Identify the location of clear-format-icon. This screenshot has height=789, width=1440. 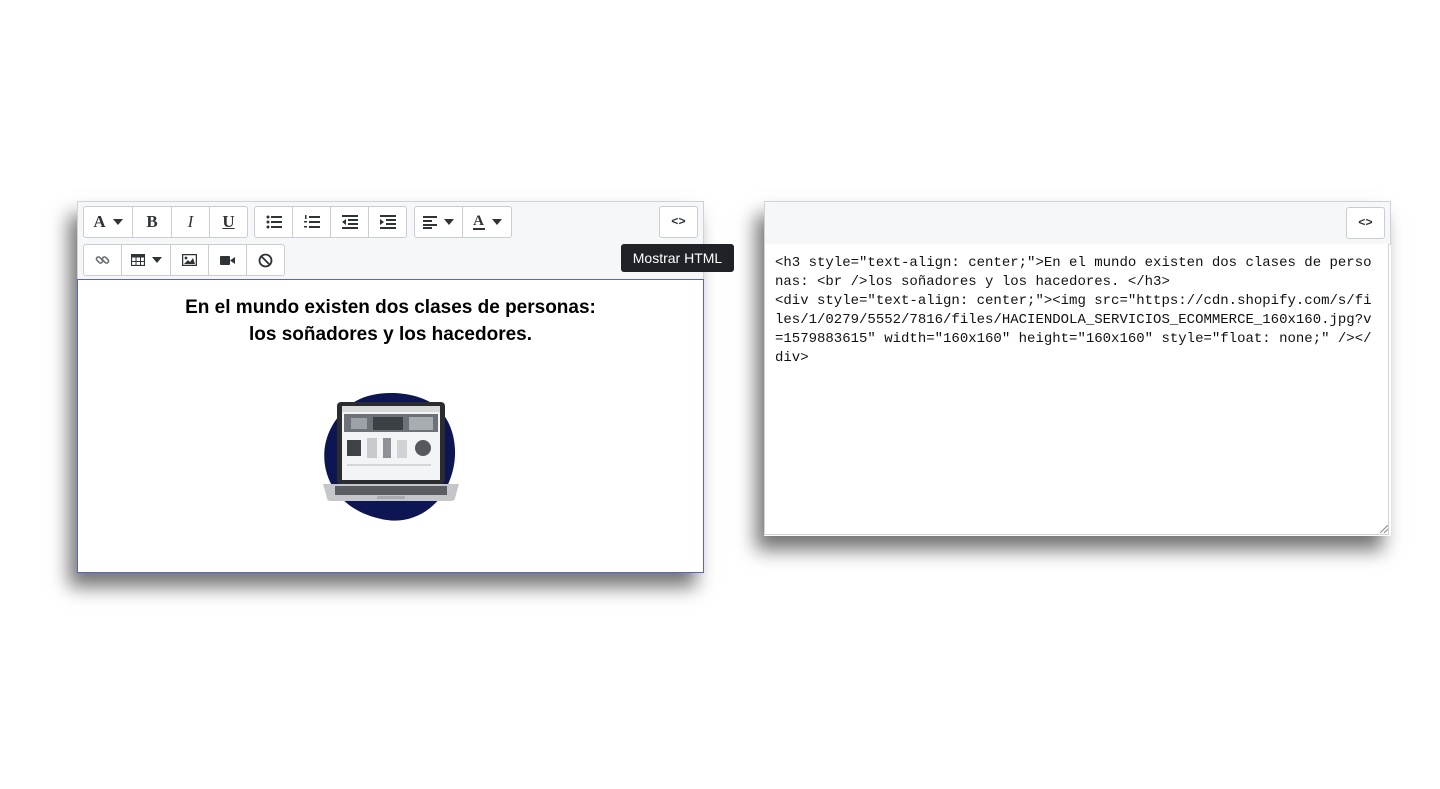
(265, 260).